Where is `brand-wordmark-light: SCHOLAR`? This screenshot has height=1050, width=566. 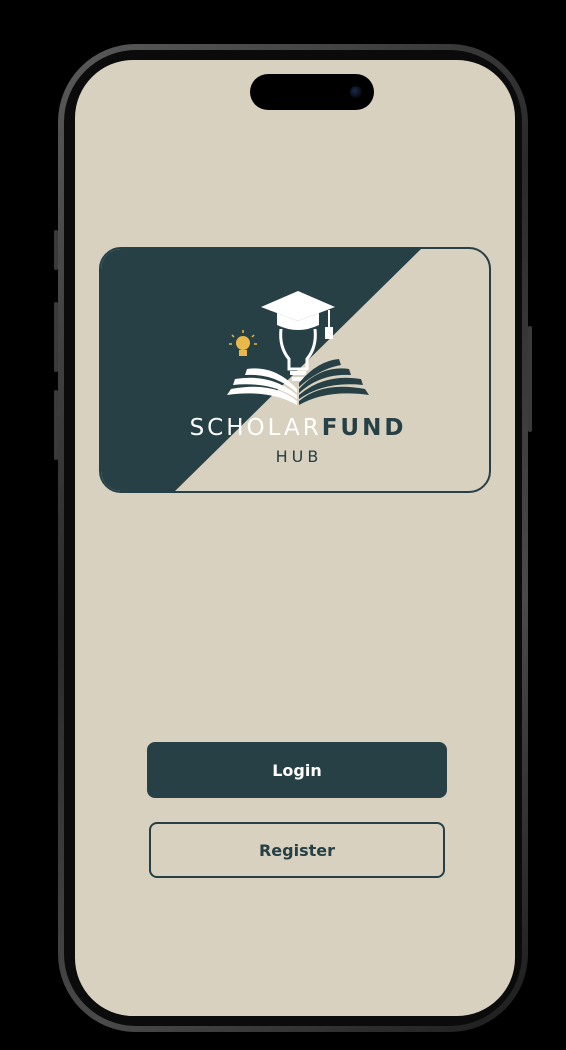 brand-wordmark-light: SCHOLAR is located at coordinates (255, 428).